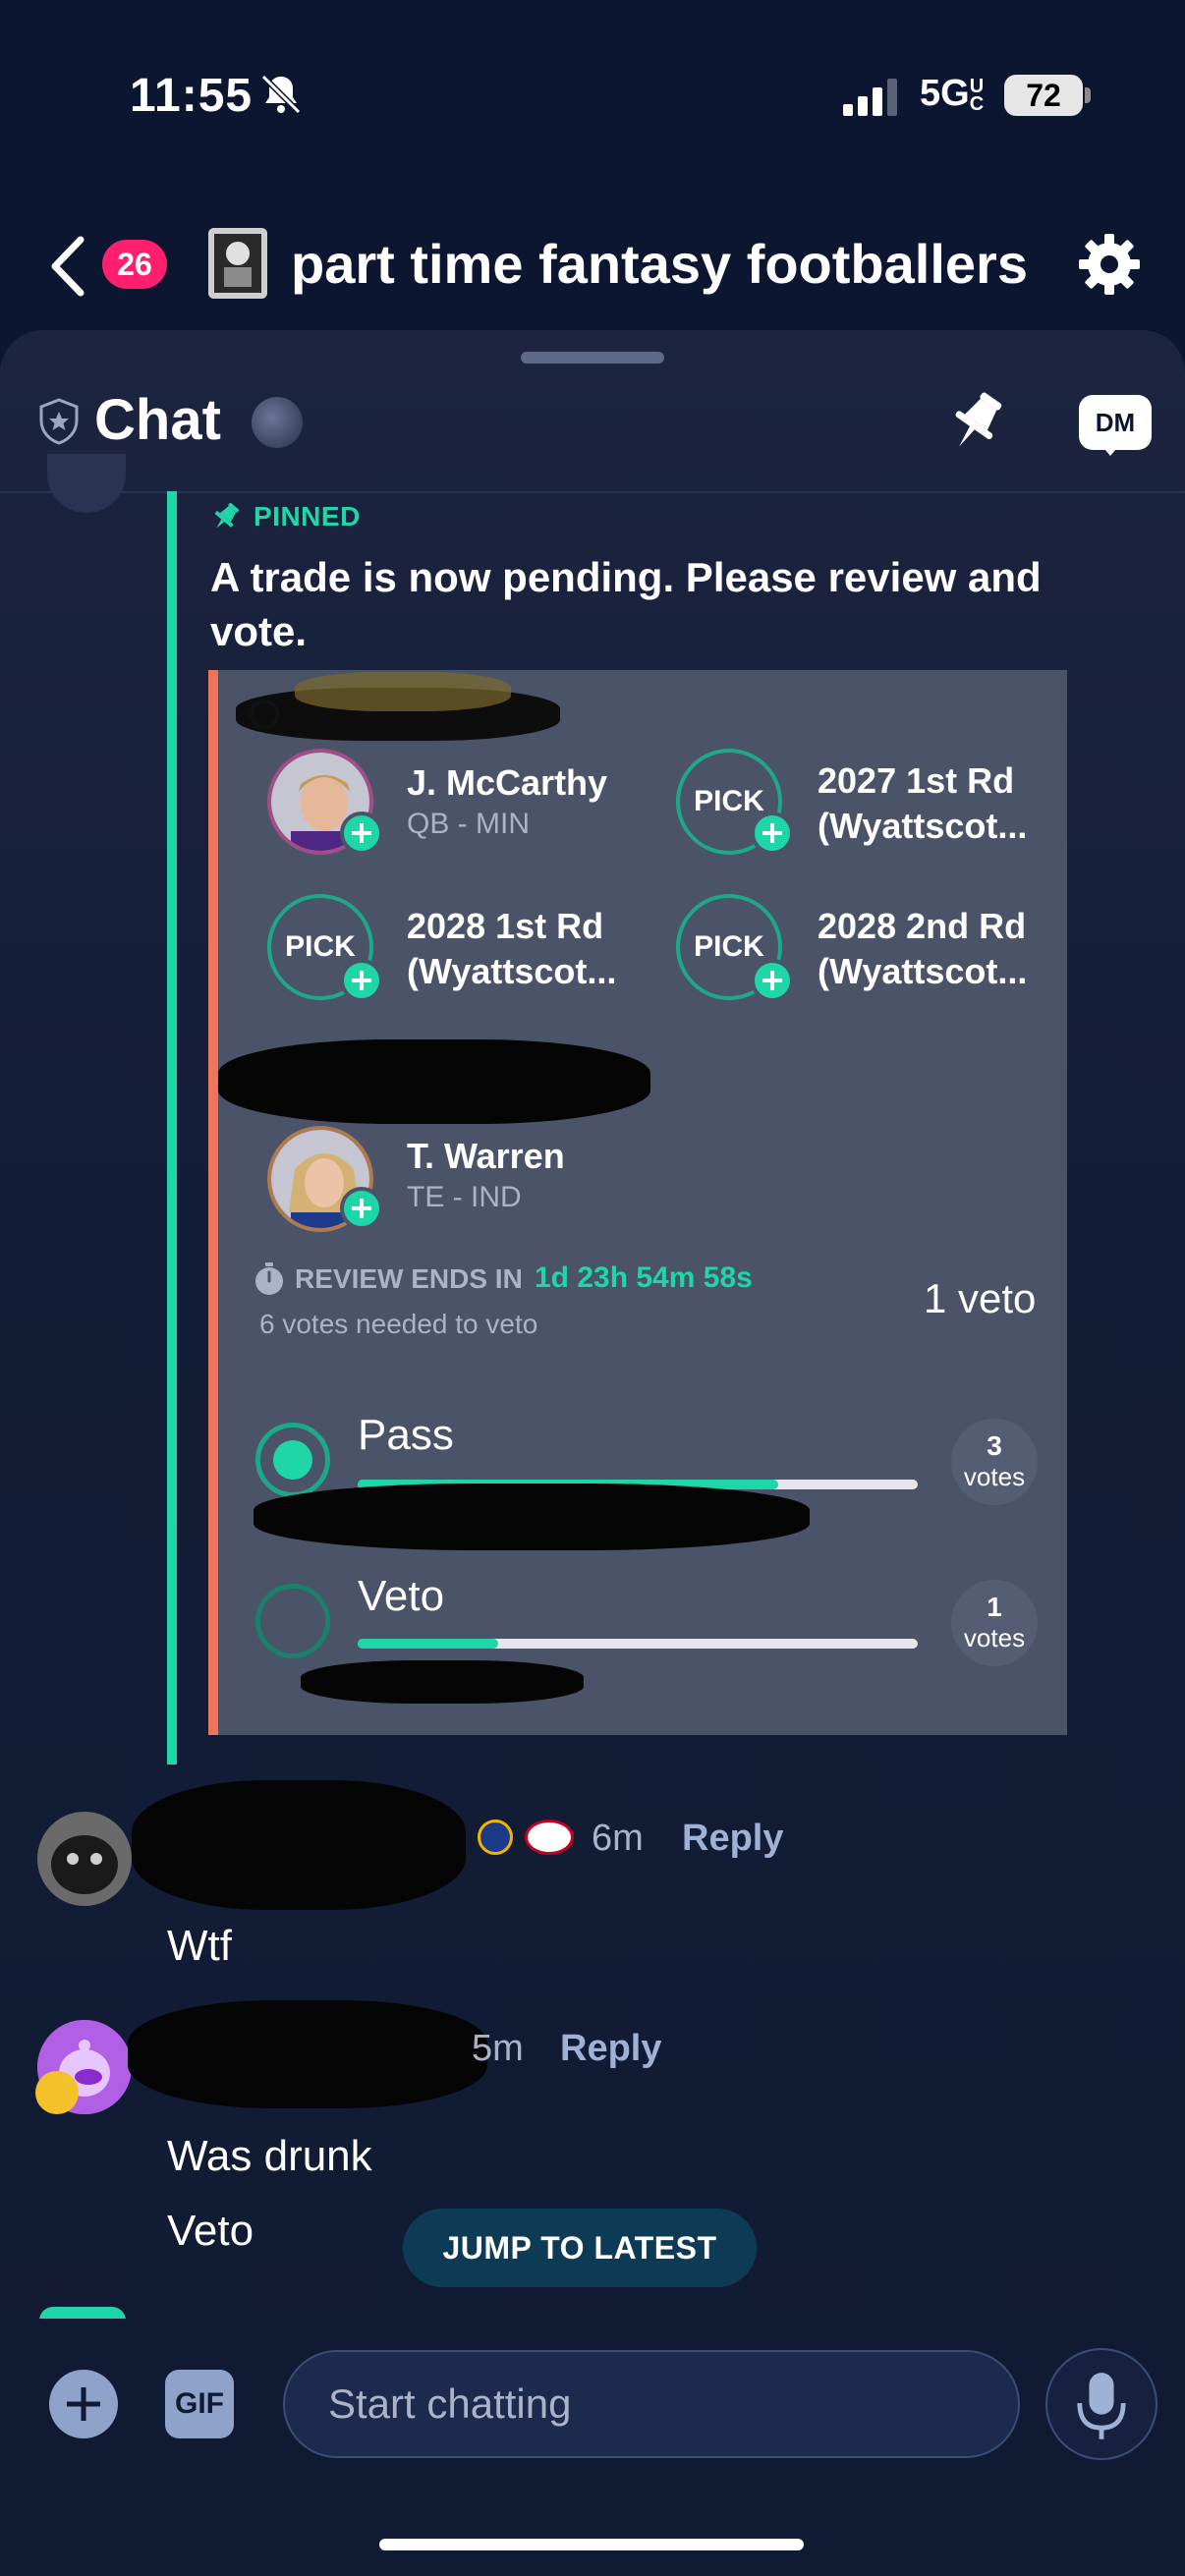 The height and width of the screenshot is (2576, 1185). Describe the element at coordinates (1110, 450) in the screenshot. I see `dm-bubble-tail` at that location.